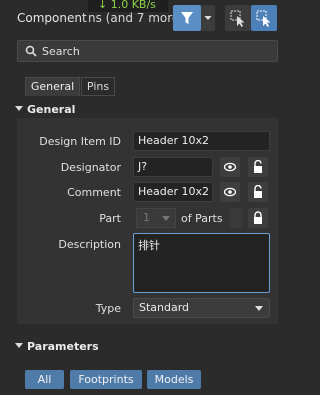  Describe the element at coordinates (108, 308) in the screenshot. I see `type-label: Type` at that location.